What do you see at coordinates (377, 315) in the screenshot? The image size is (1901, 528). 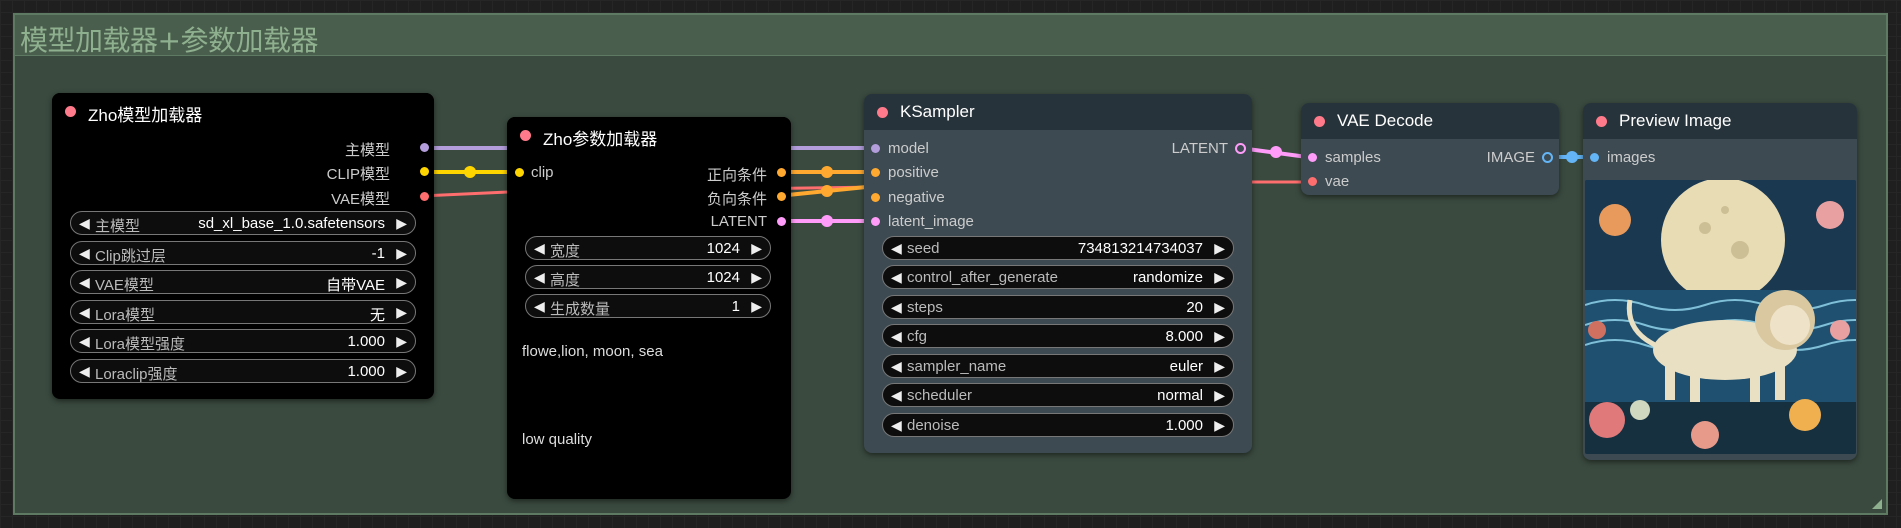 I see `widget-value: 无` at bounding box center [377, 315].